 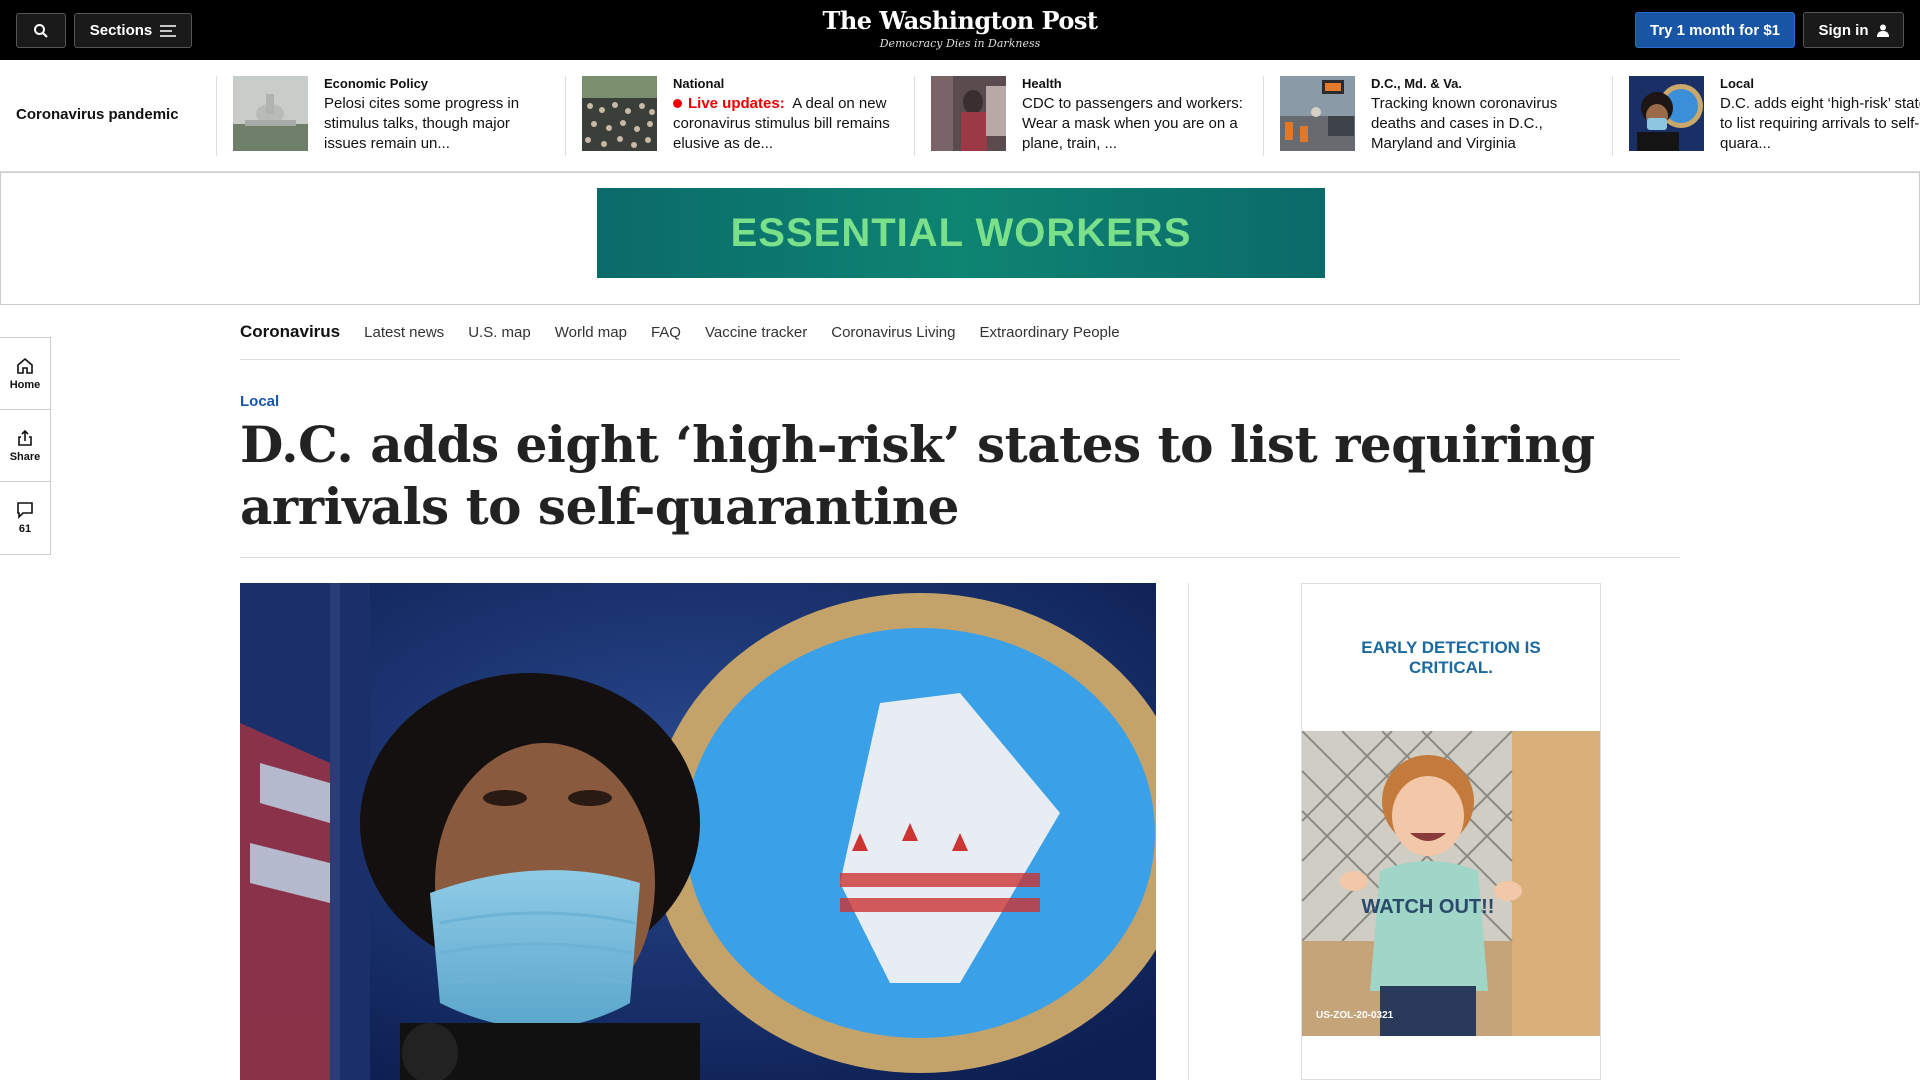 I want to click on live-updates-label: Live updates:, so click(x=736, y=103).